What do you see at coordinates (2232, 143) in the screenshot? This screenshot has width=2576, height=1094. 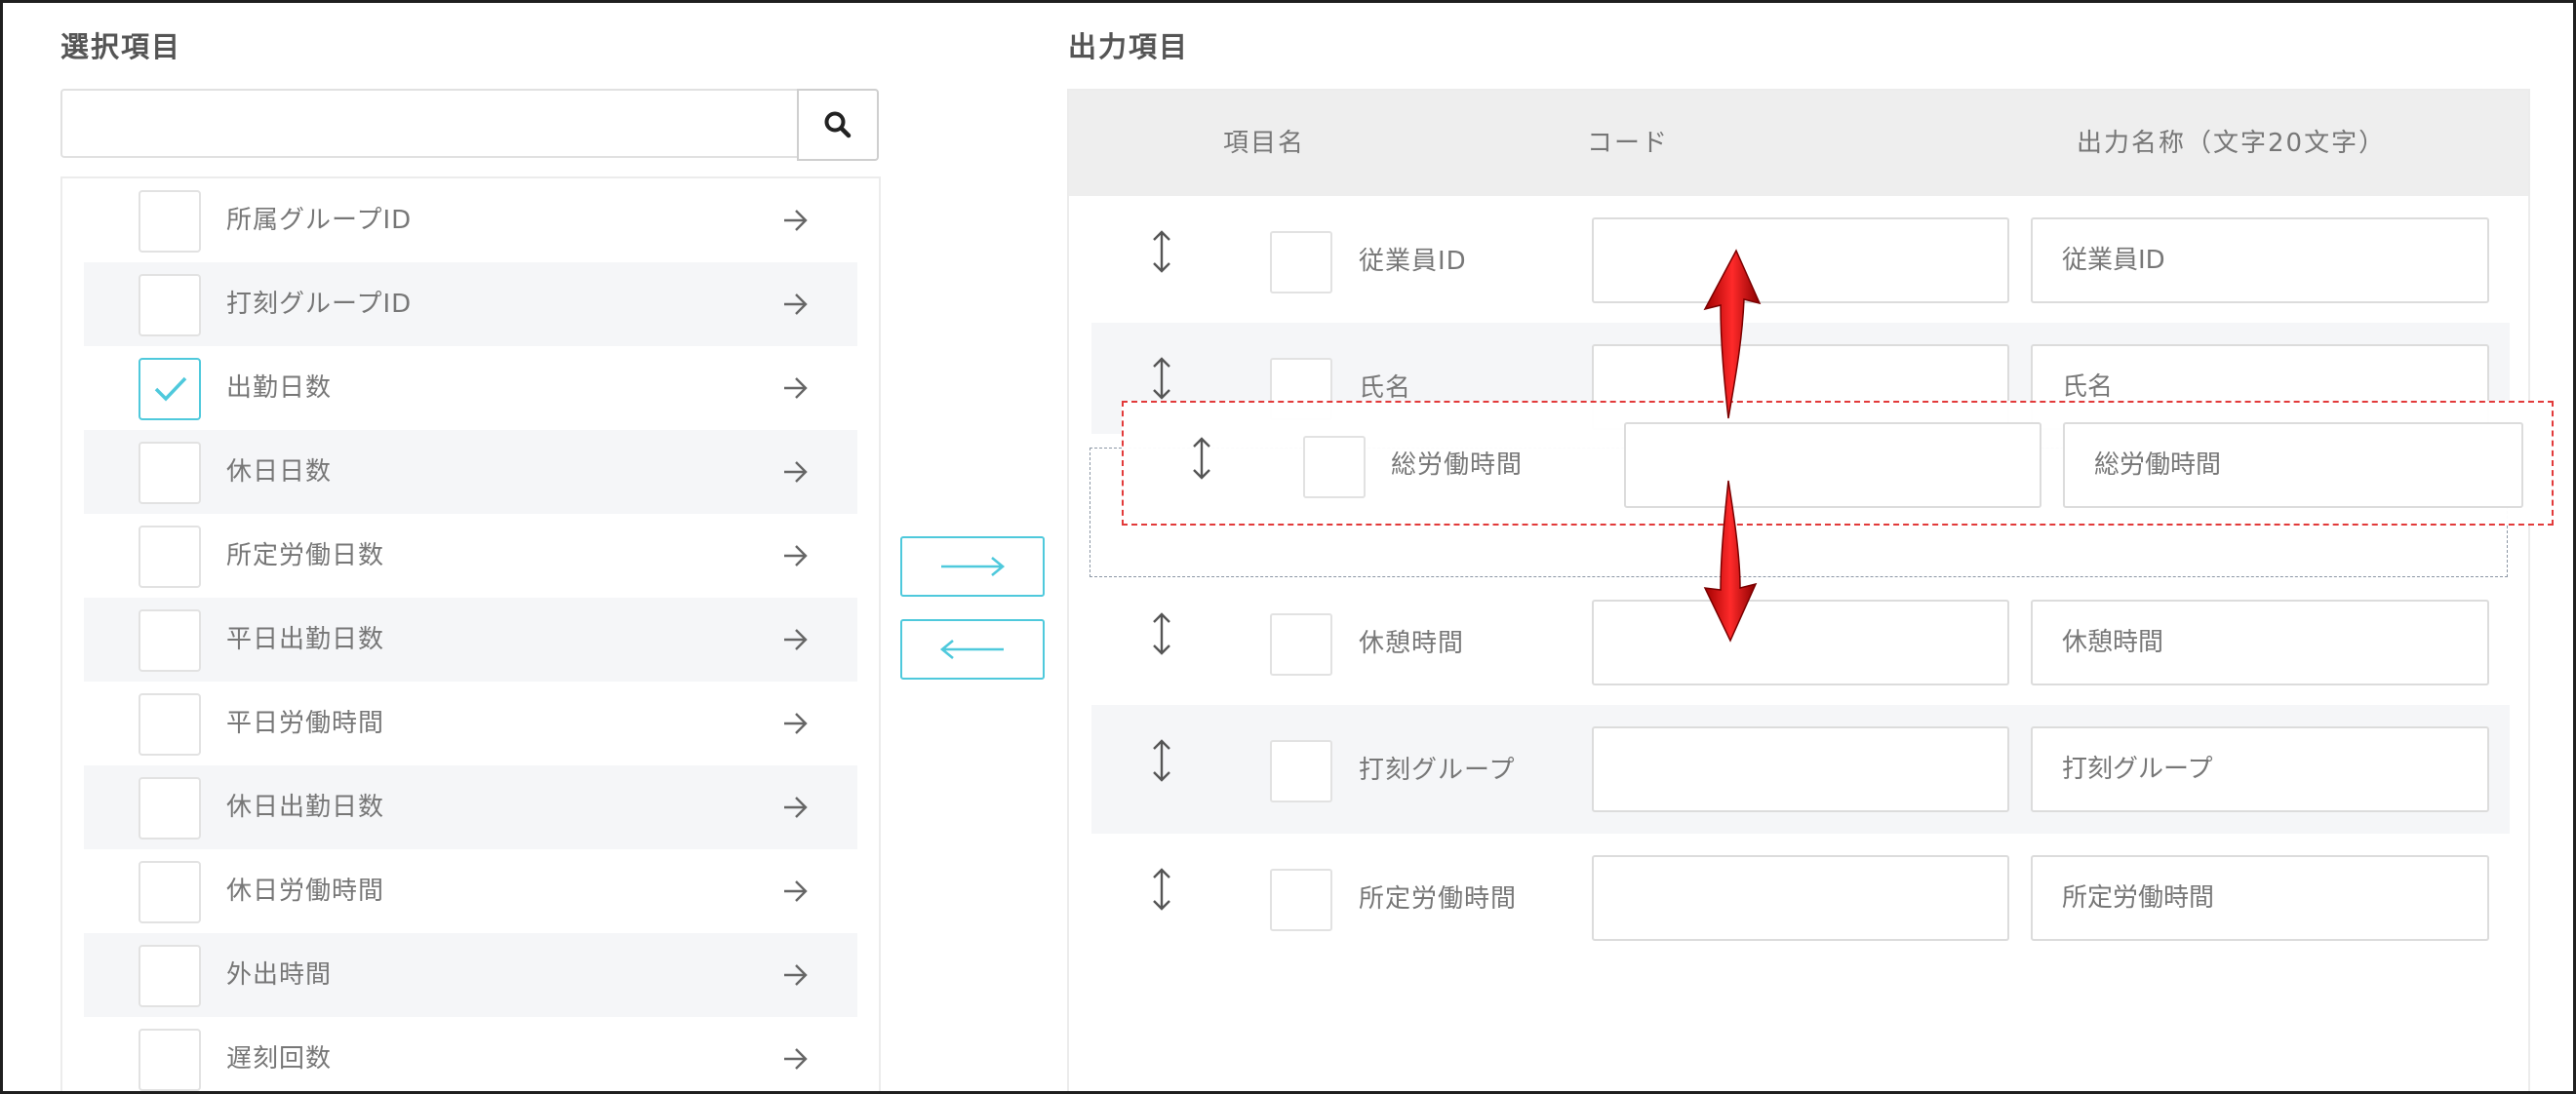 I see `header-output-name: 出力名称（文字20文字）` at bounding box center [2232, 143].